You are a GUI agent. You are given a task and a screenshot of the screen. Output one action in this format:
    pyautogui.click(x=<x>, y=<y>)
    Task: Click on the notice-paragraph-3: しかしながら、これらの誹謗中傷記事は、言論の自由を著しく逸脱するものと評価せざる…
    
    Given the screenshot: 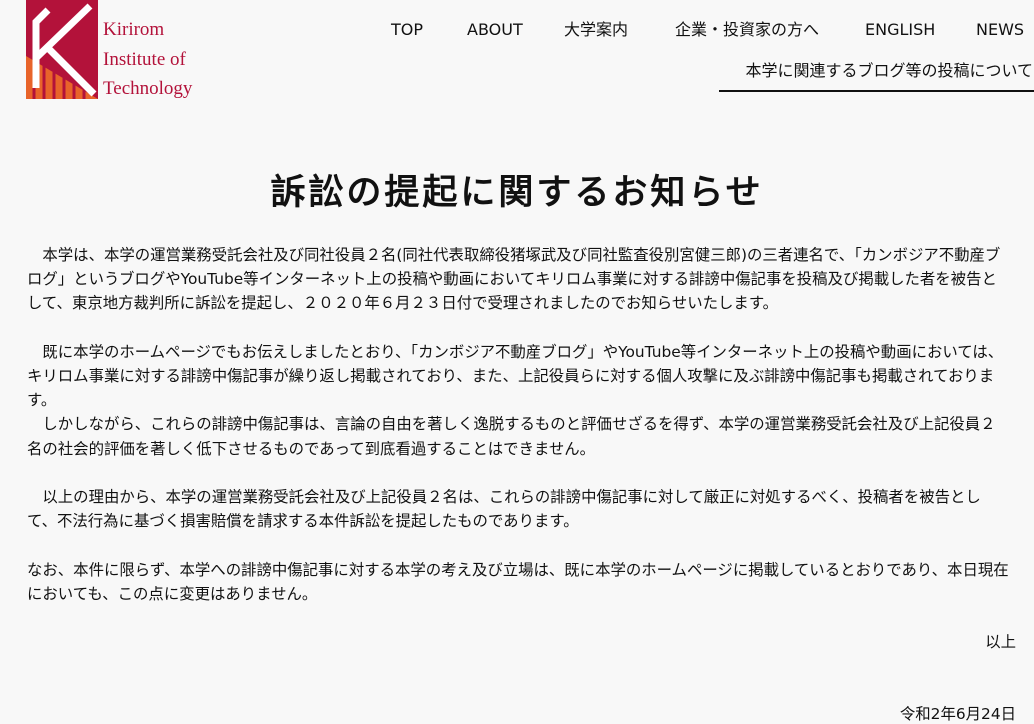 What is the action you would take?
    pyautogui.click(x=511, y=436)
    